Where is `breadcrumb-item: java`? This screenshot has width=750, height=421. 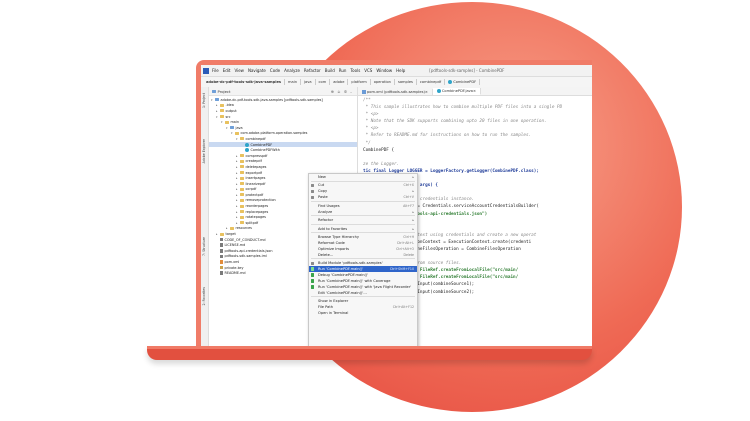
breadcrumb-item: java is located at coordinates (308, 82).